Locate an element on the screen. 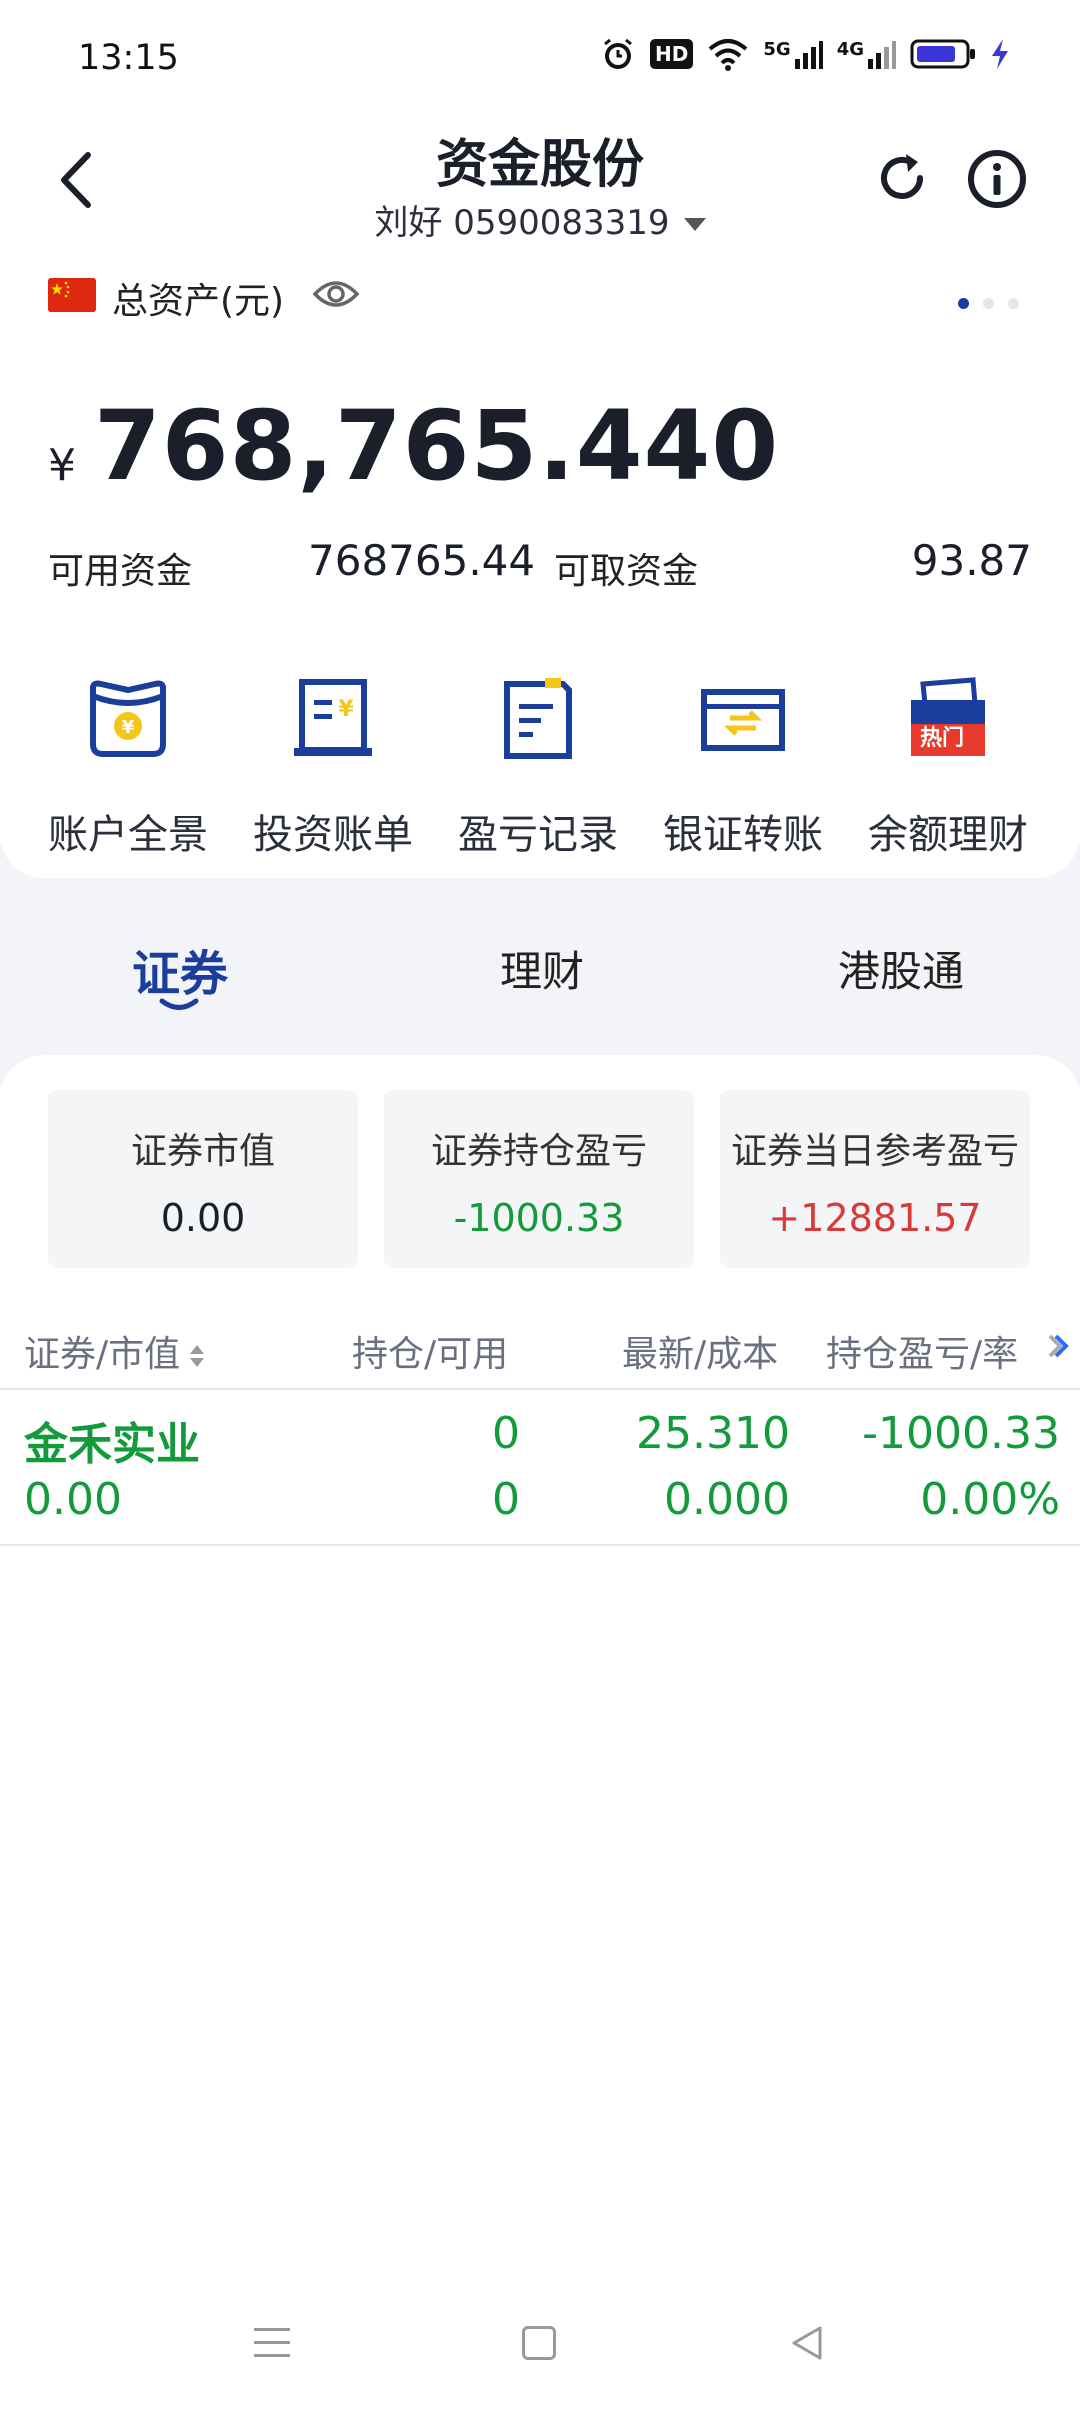 The image size is (1080, 2412). currency-symbol: ¥ is located at coordinates (62, 465).